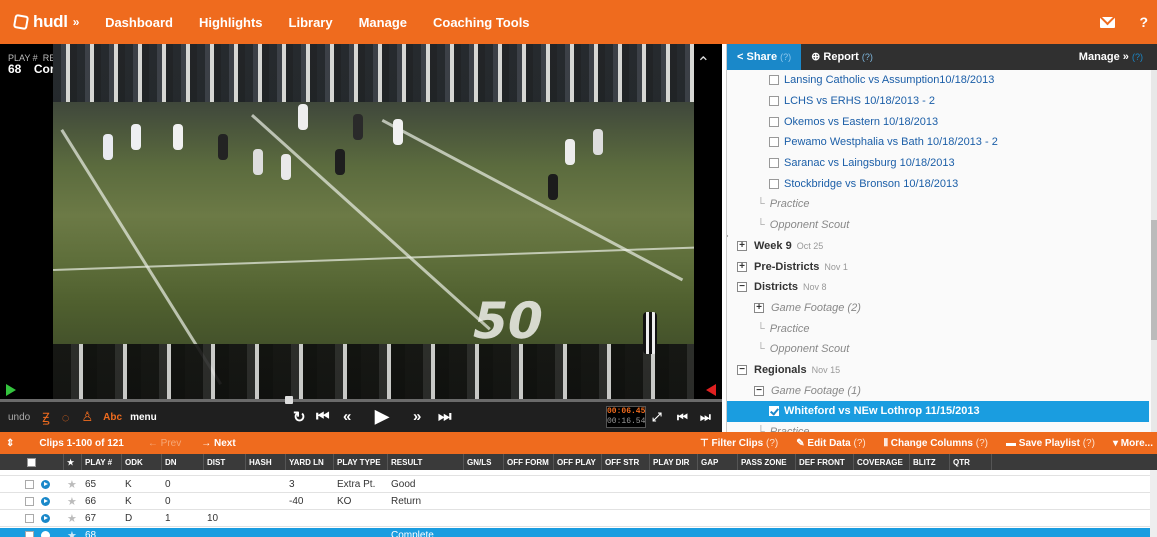 This screenshot has width=1157, height=537. Describe the element at coordinates (102, 462) in the screenshot. I see `col-play-number: PLAY #` at that location.